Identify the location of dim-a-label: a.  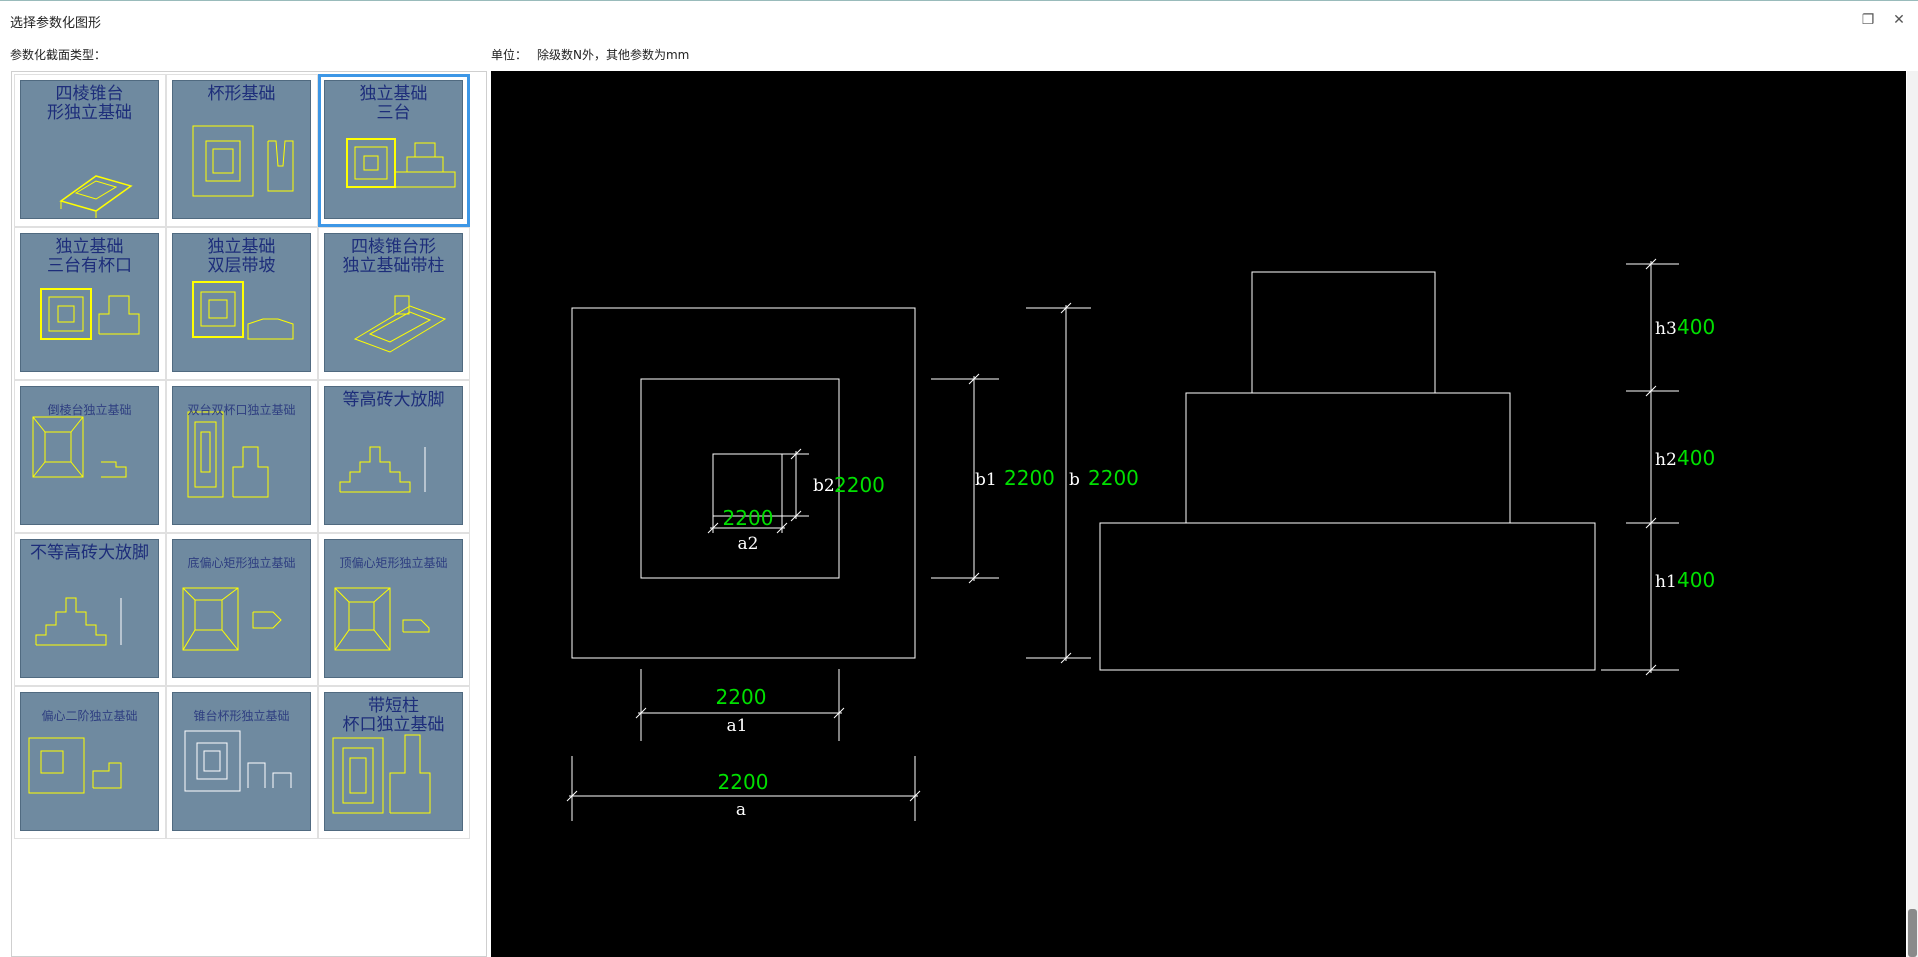
(741, 810).